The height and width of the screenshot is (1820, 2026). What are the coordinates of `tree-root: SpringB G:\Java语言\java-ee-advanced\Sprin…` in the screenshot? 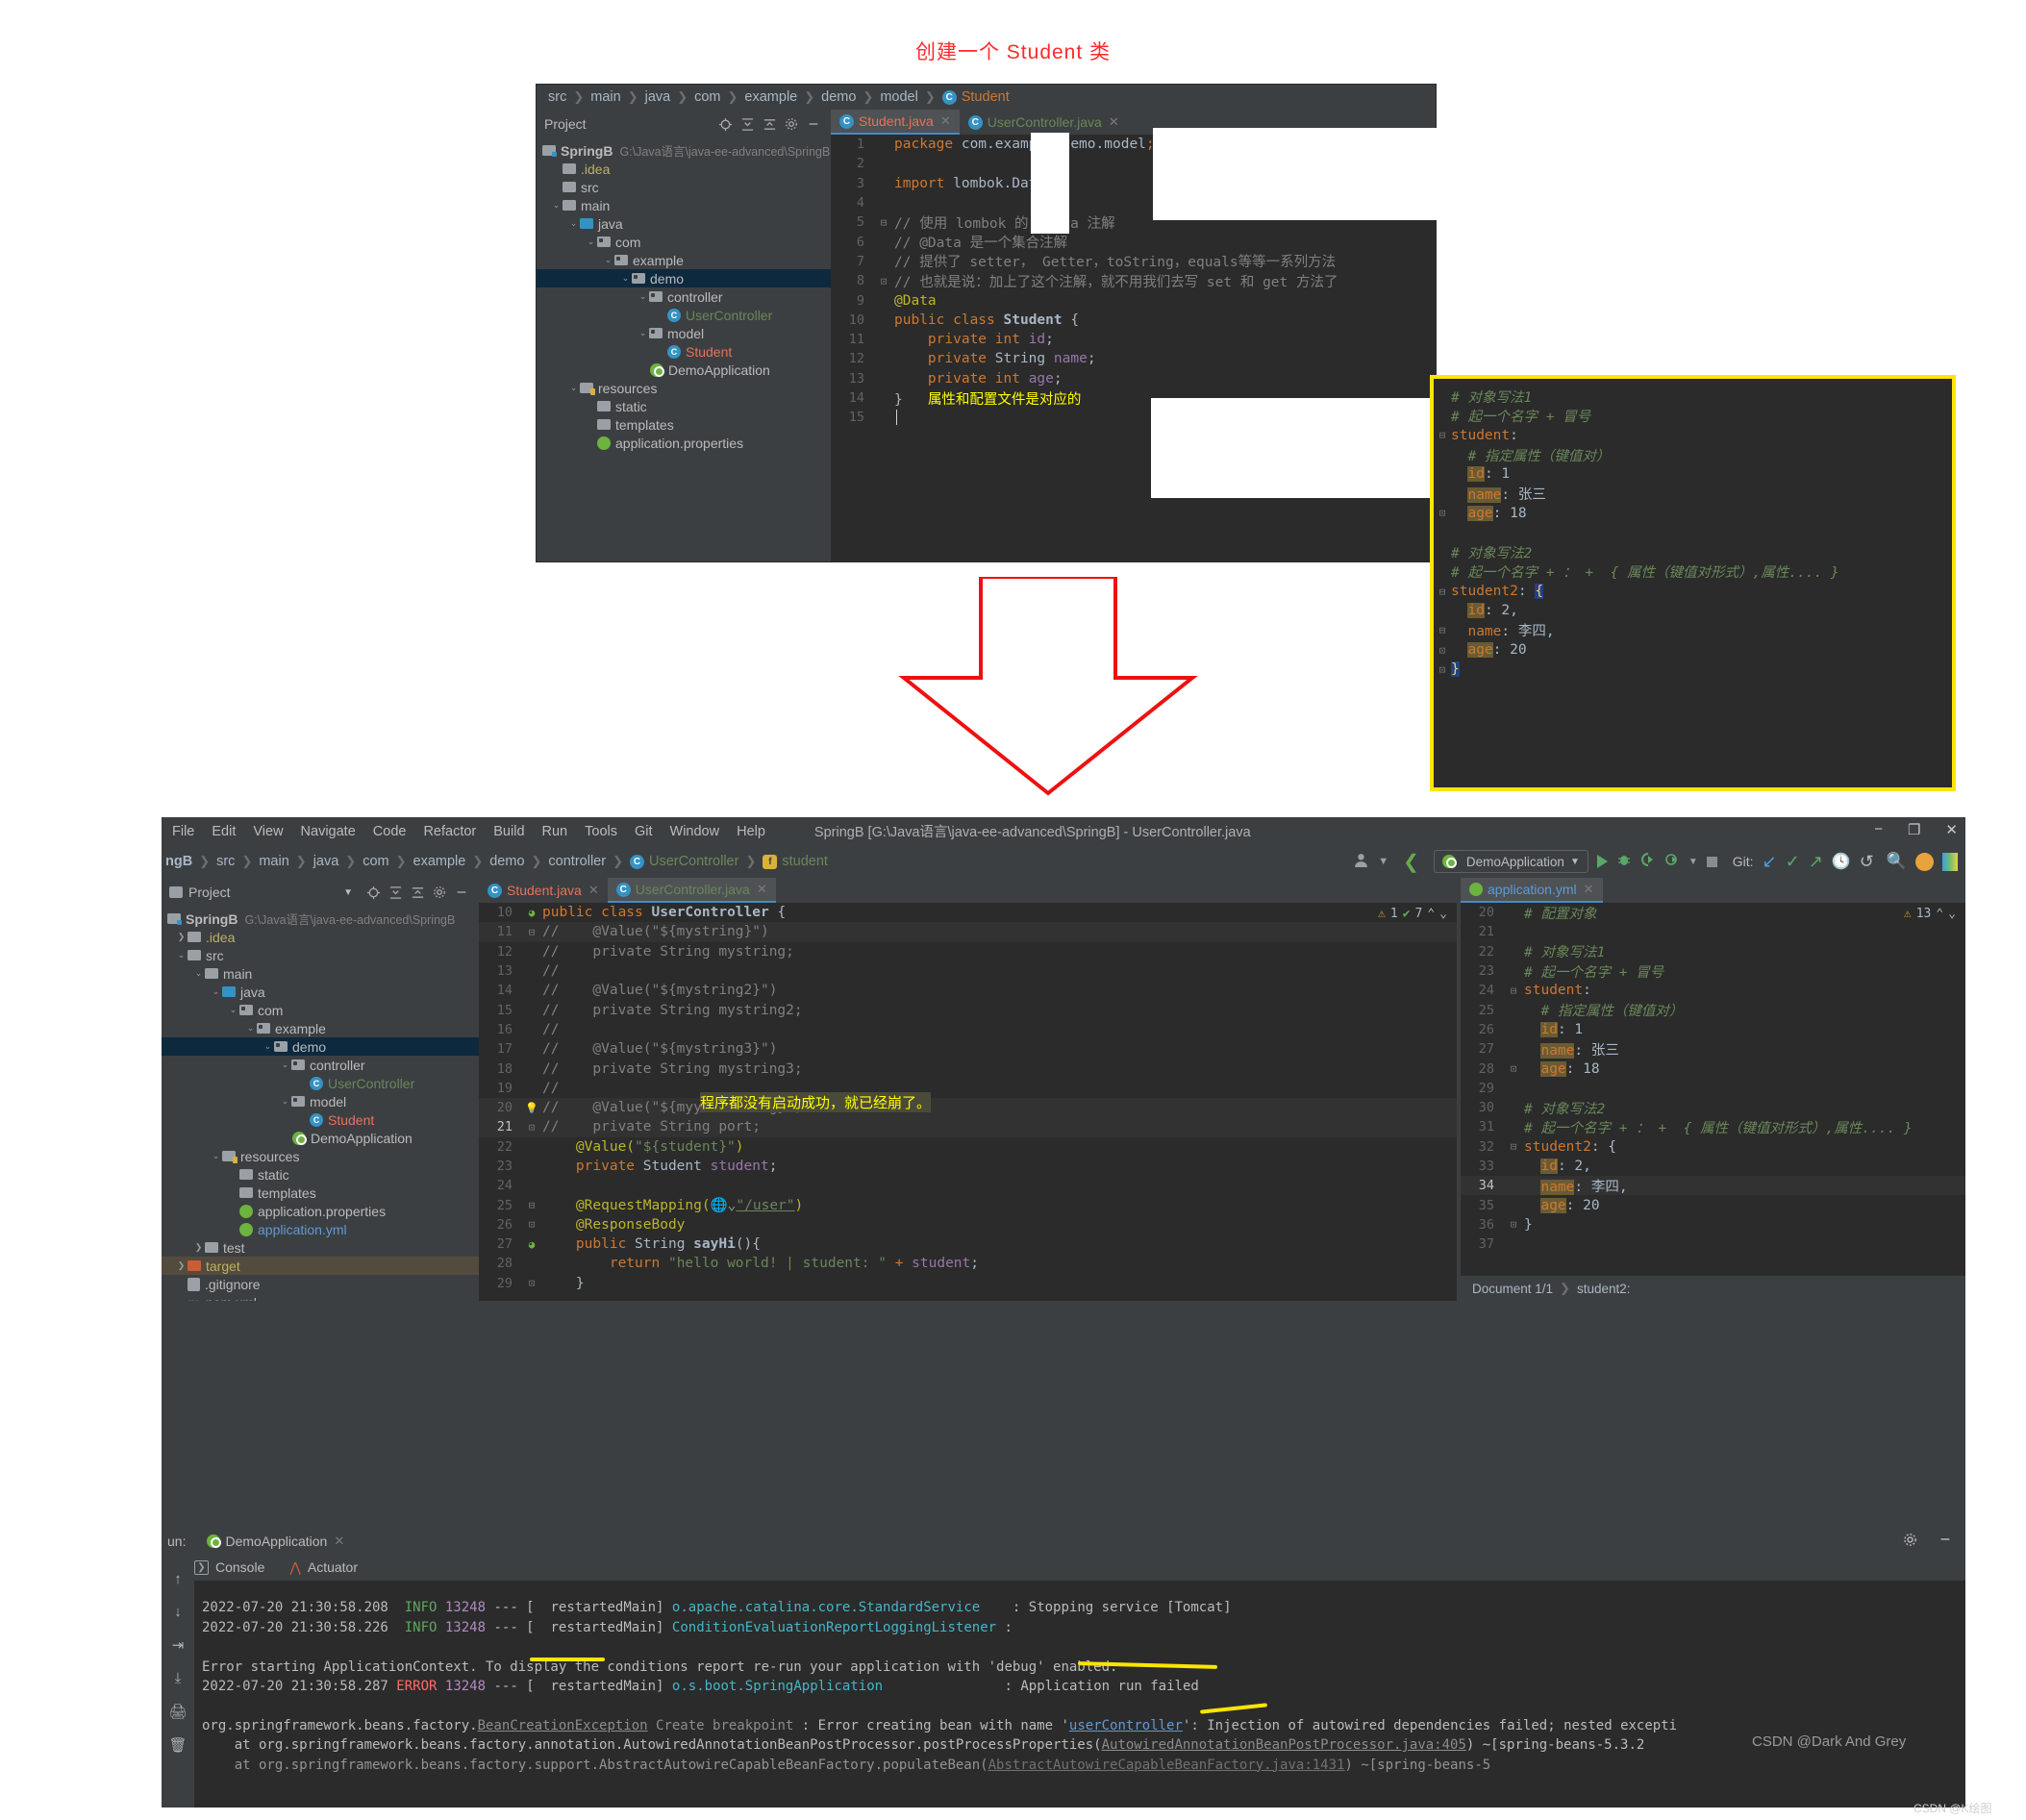 It's located at (684, 150).